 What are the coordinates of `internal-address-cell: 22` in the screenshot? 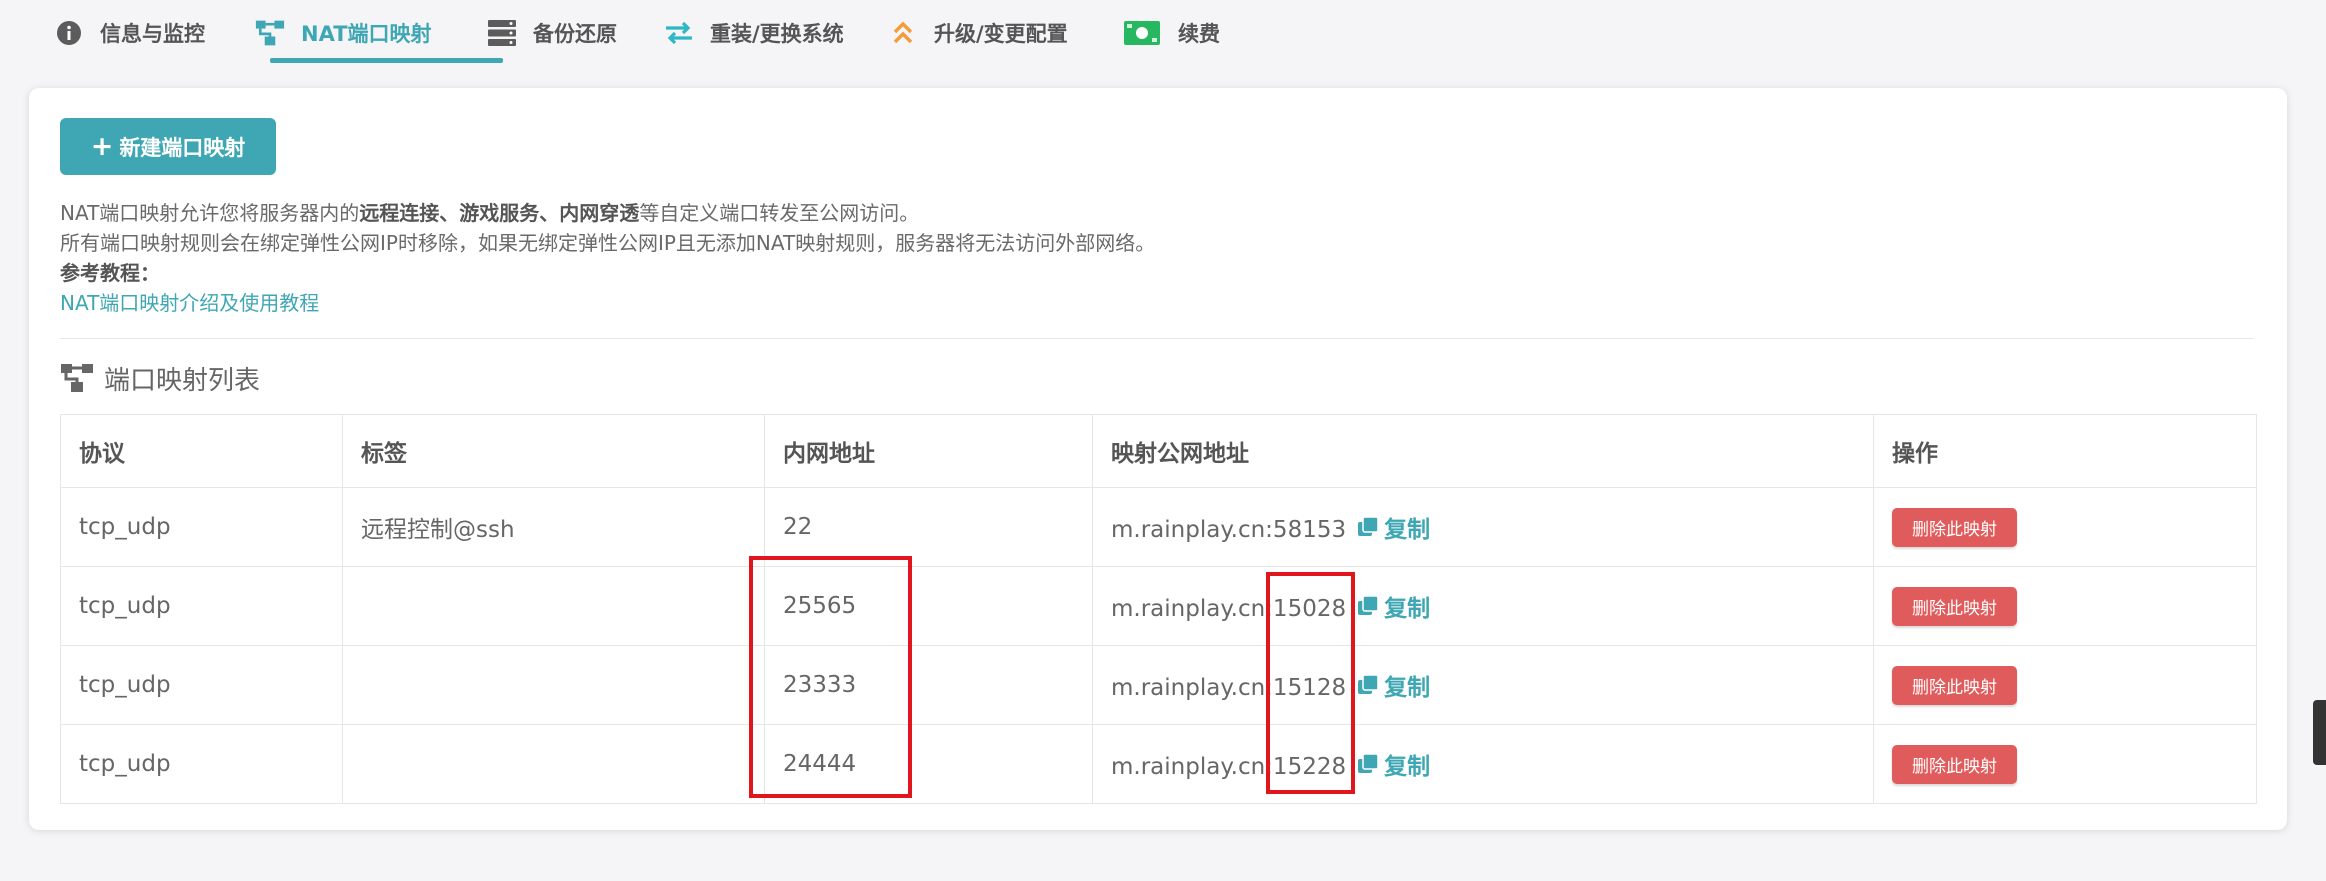 It's located at (928, 527).